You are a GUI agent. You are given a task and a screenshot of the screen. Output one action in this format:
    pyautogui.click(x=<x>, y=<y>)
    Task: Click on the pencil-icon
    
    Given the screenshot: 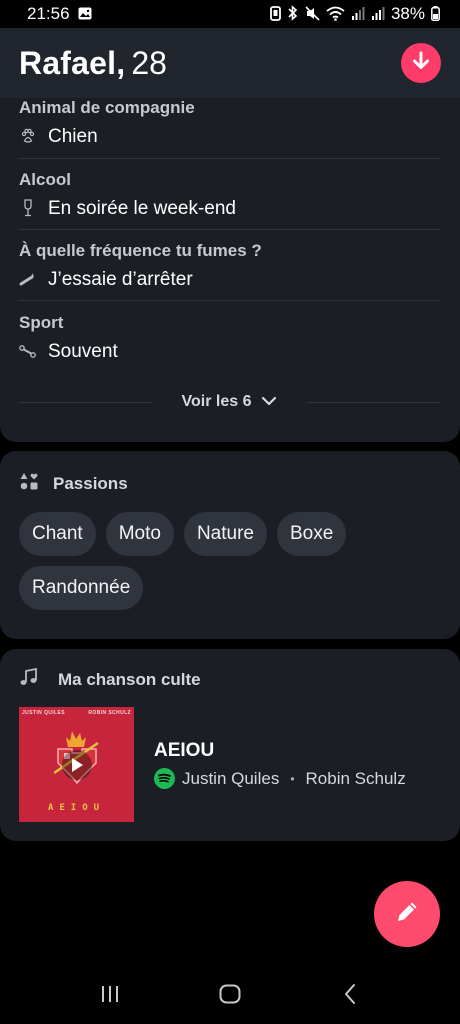 What is the action you would take?
    pyautogui.click(x=407, y=914)
    